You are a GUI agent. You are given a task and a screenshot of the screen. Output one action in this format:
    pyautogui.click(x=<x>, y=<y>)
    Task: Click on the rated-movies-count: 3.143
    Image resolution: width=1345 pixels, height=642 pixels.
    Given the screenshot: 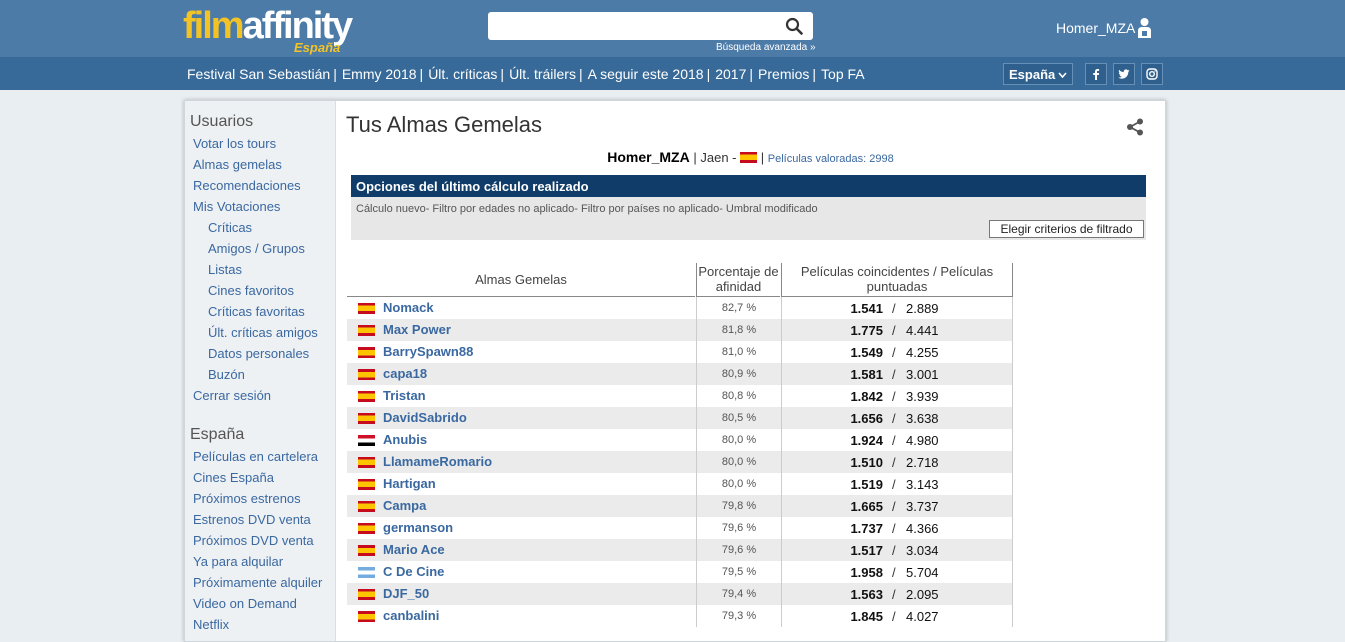 What is the action you would take?
    pyautogui.click(x=922, y=484)
    